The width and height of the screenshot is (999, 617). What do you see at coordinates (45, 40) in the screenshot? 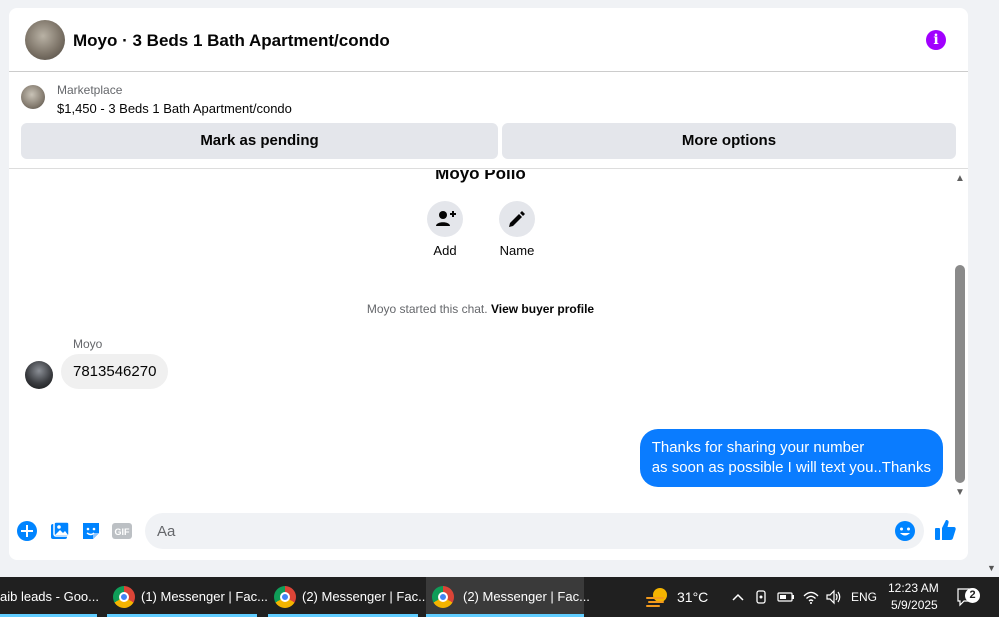
I see `conversation-avatar` at bounding box center [45, 40].